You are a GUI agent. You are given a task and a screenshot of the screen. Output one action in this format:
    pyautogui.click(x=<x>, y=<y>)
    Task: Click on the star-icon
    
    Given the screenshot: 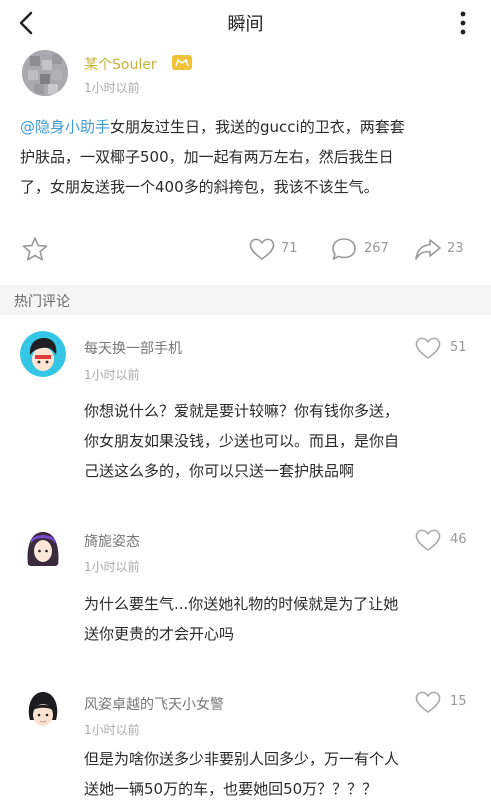 What is the action you would take?
    pyautogui.click(x=35, y=249)
    